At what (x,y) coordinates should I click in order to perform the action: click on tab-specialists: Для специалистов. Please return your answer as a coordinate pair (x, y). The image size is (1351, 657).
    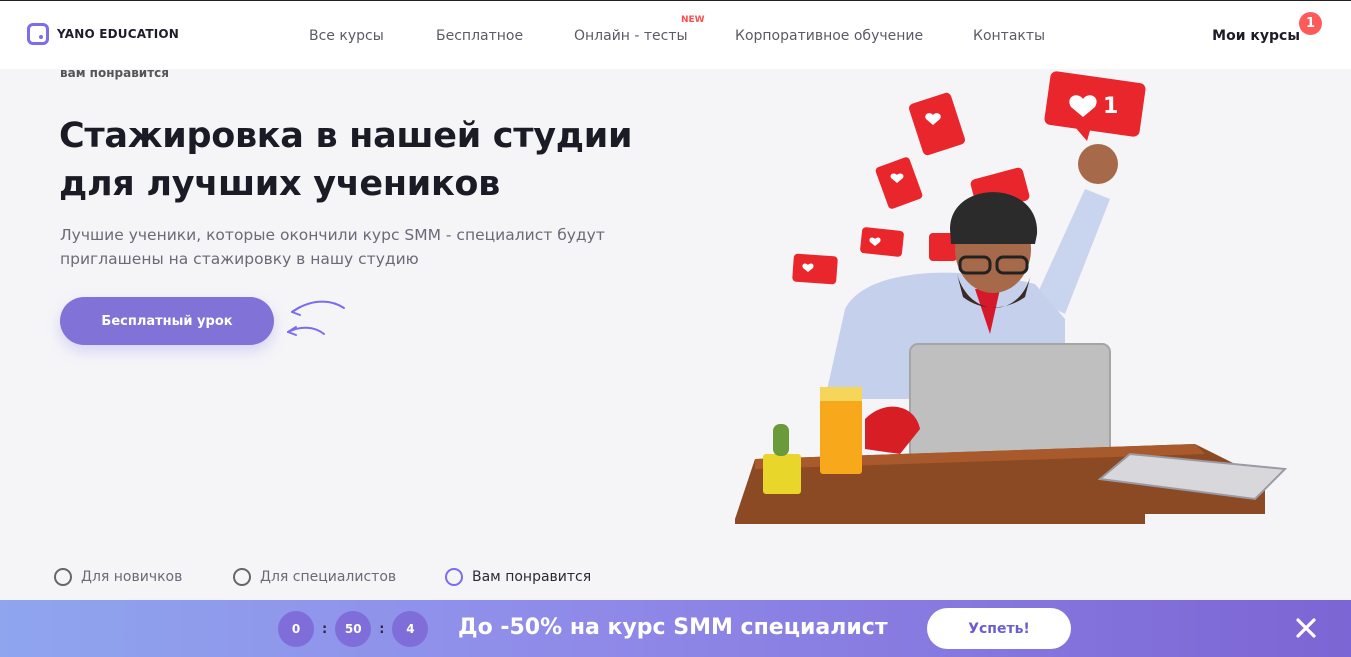
    Looking at the image, I should click on (314, 577).